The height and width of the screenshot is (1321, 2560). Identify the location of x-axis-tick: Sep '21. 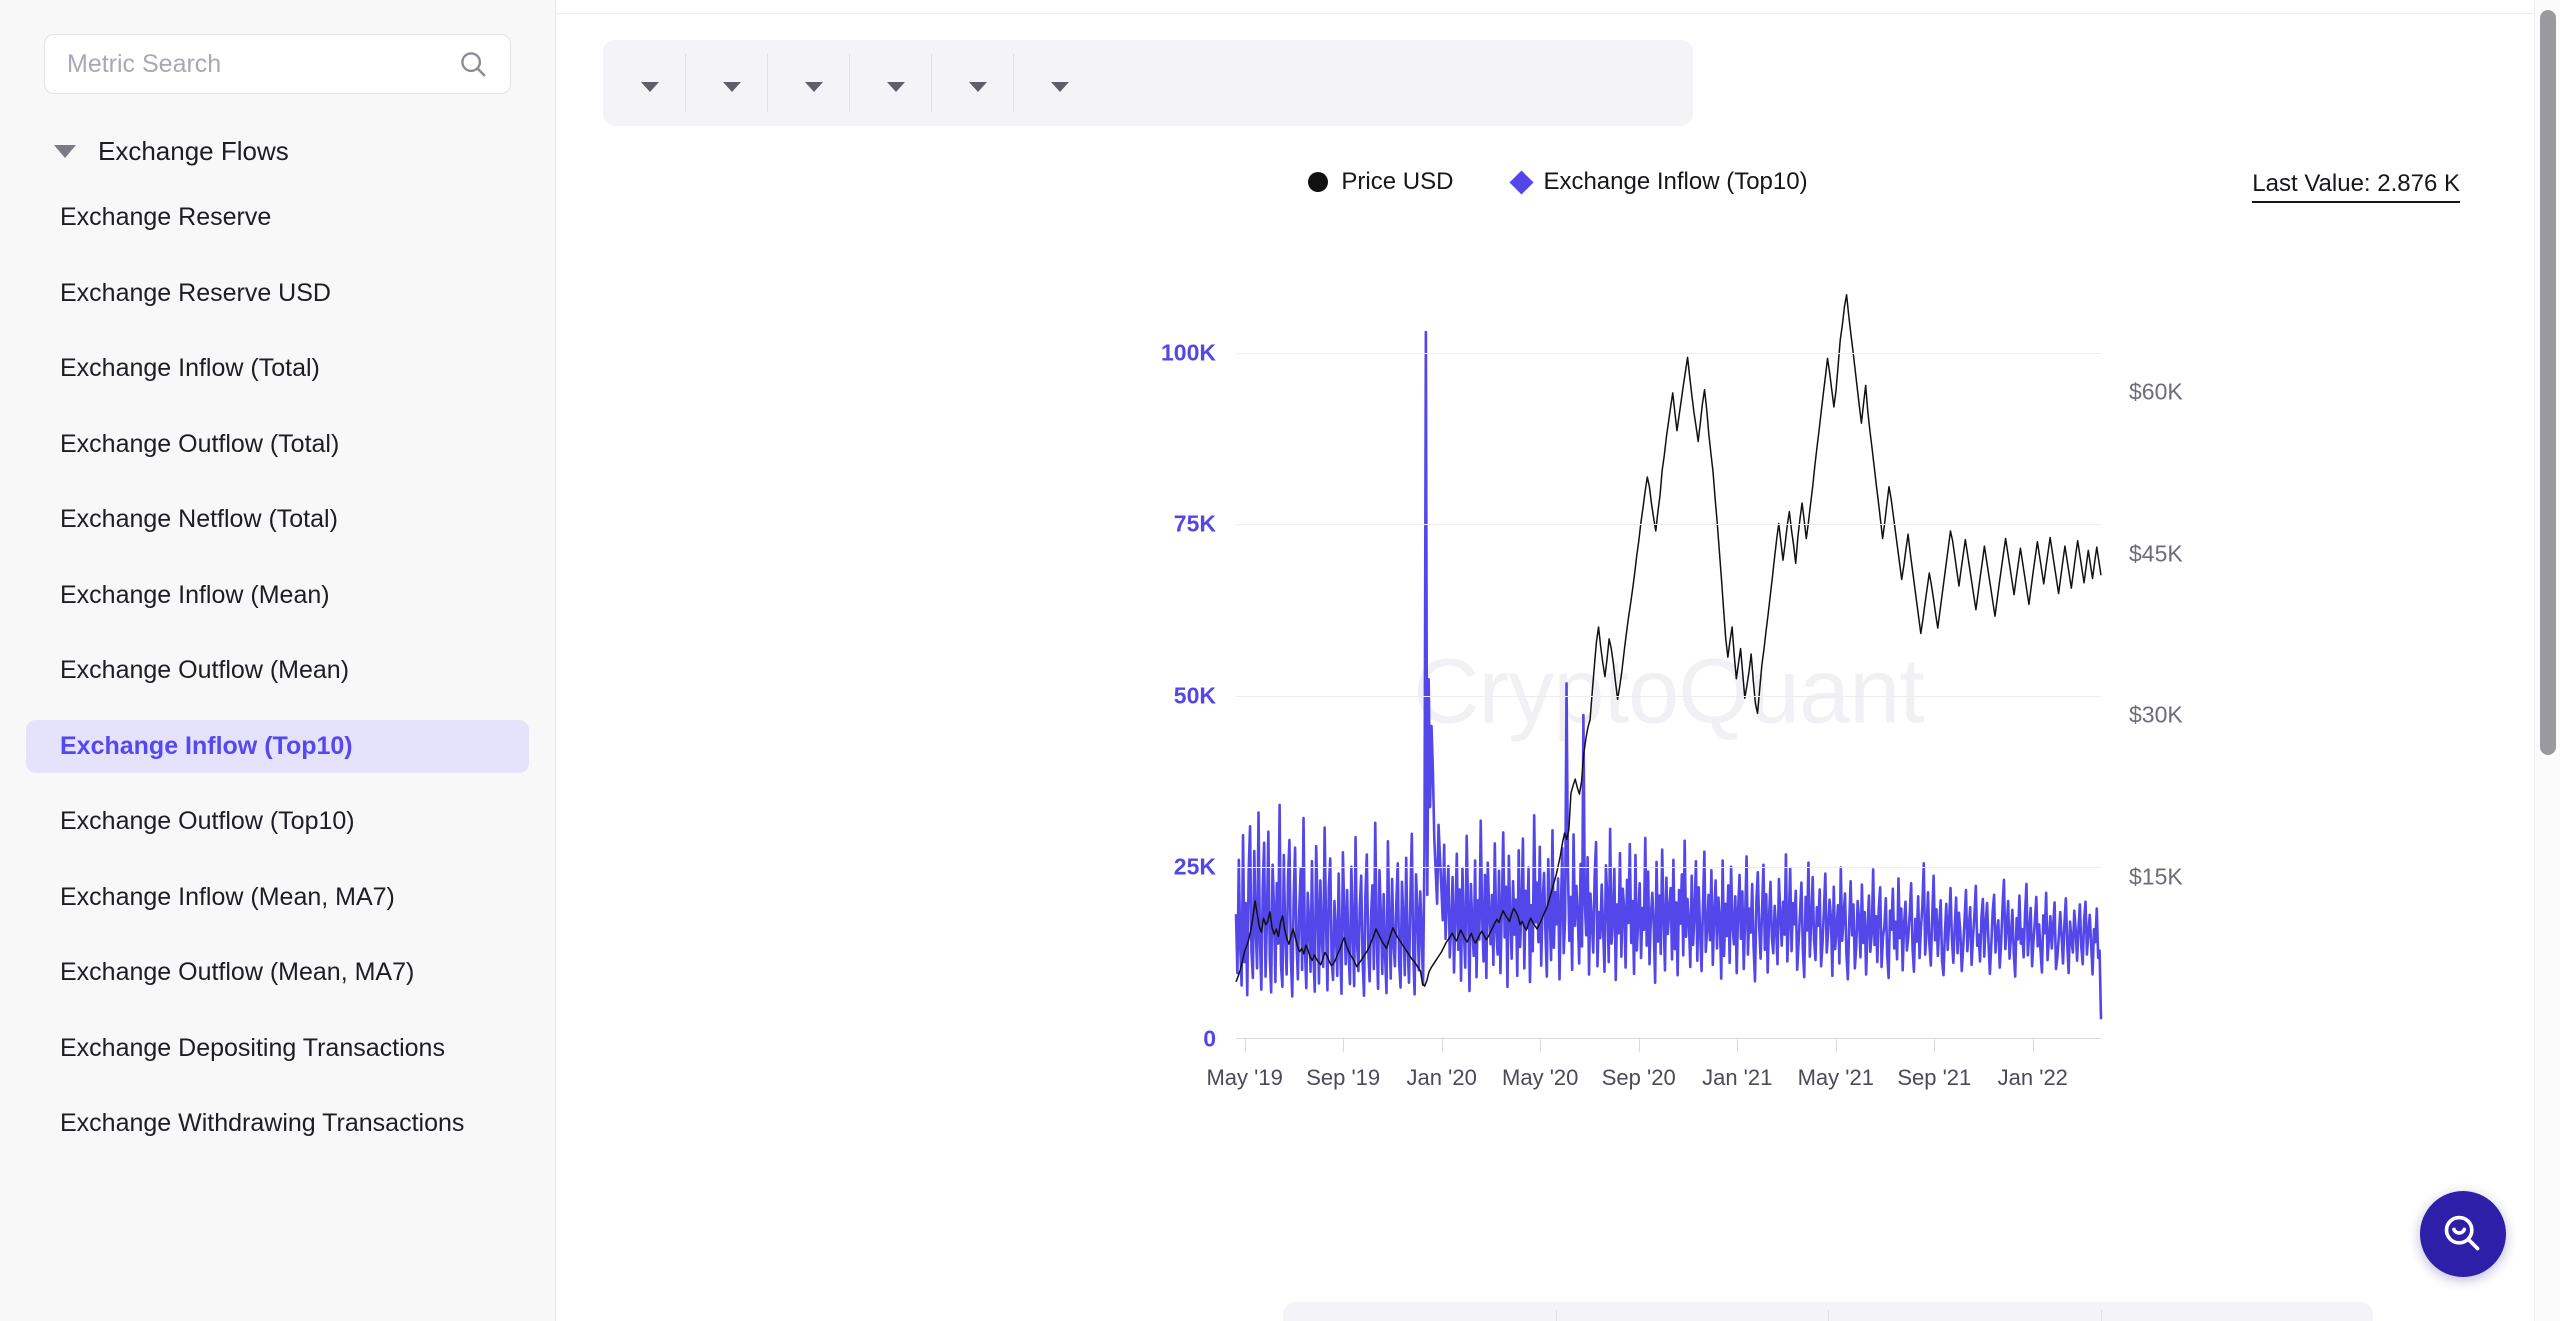
(1934, 1077).